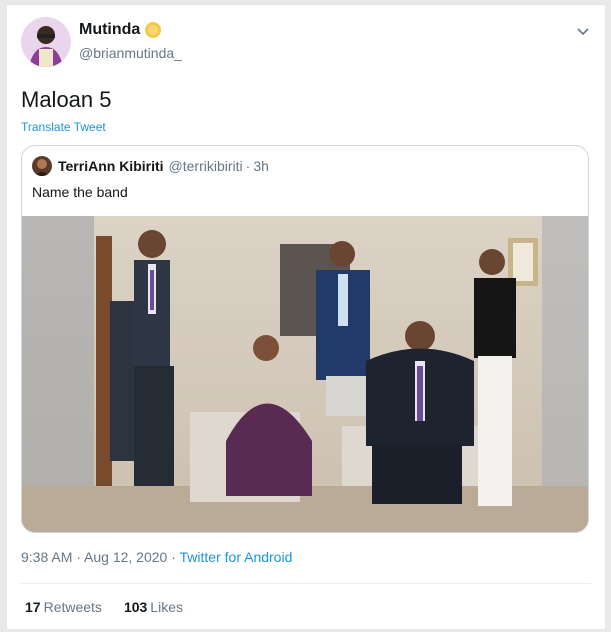 The height and width of the screenshot is (632, 611). What do you see at coordinates (166, 607) in the screenshot?
I see `likes-label: Likes` at bounding box center [166, 607].